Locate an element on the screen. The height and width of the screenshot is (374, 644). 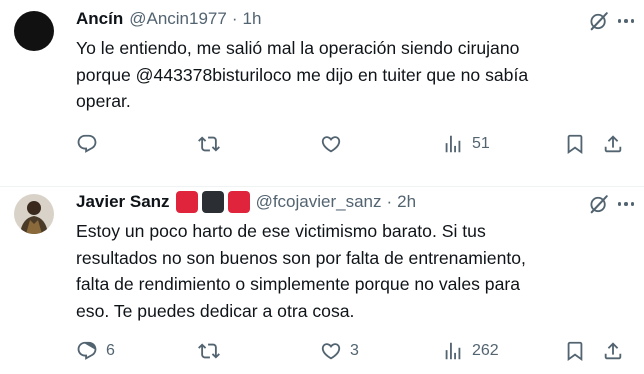
timestamp: 2h is located at coordinates (406, 202).